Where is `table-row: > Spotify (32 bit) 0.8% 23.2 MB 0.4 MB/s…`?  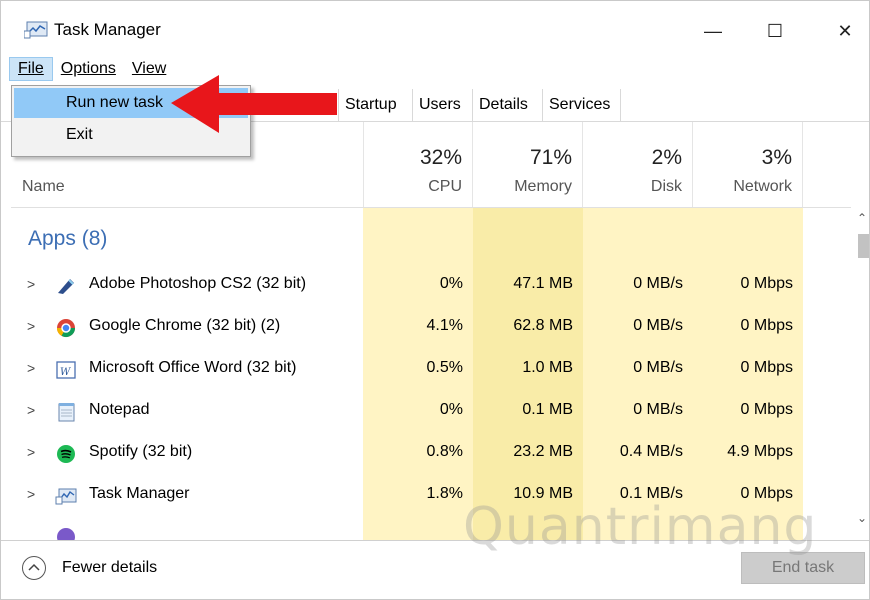 table-row: > Spotify (32 bit) 0.8% 23.2 MB 0.4 MB/s… is located at coordinates (431, 453).